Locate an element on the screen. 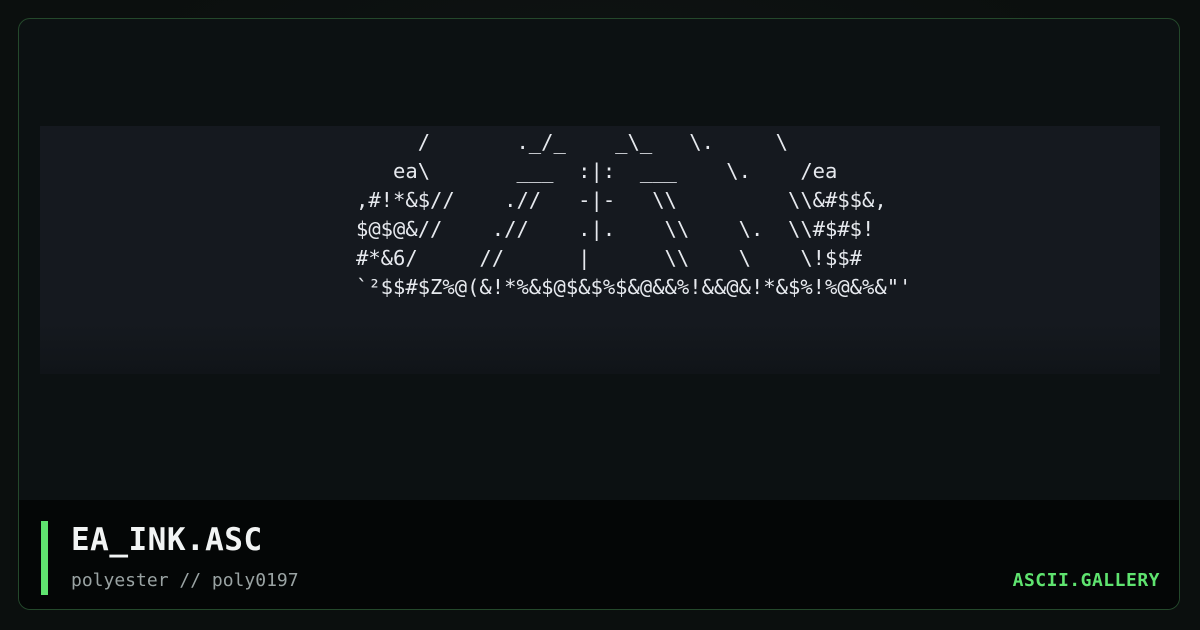 This screenshot has width=1200, height=630. accent-bar is located at coordinates (44, 558).